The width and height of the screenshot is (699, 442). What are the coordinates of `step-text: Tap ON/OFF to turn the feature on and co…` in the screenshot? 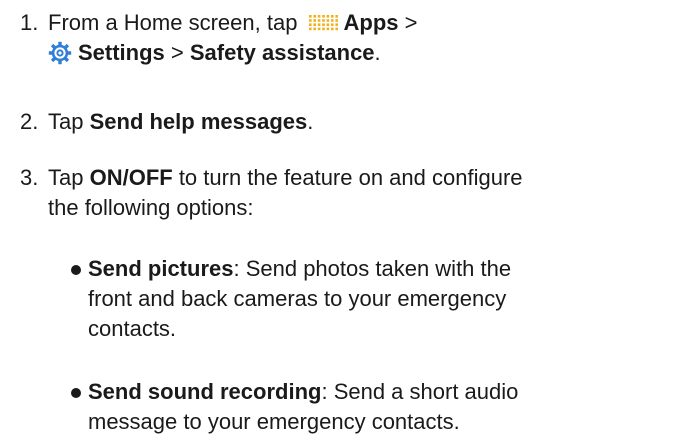 It's located at (363, 193).